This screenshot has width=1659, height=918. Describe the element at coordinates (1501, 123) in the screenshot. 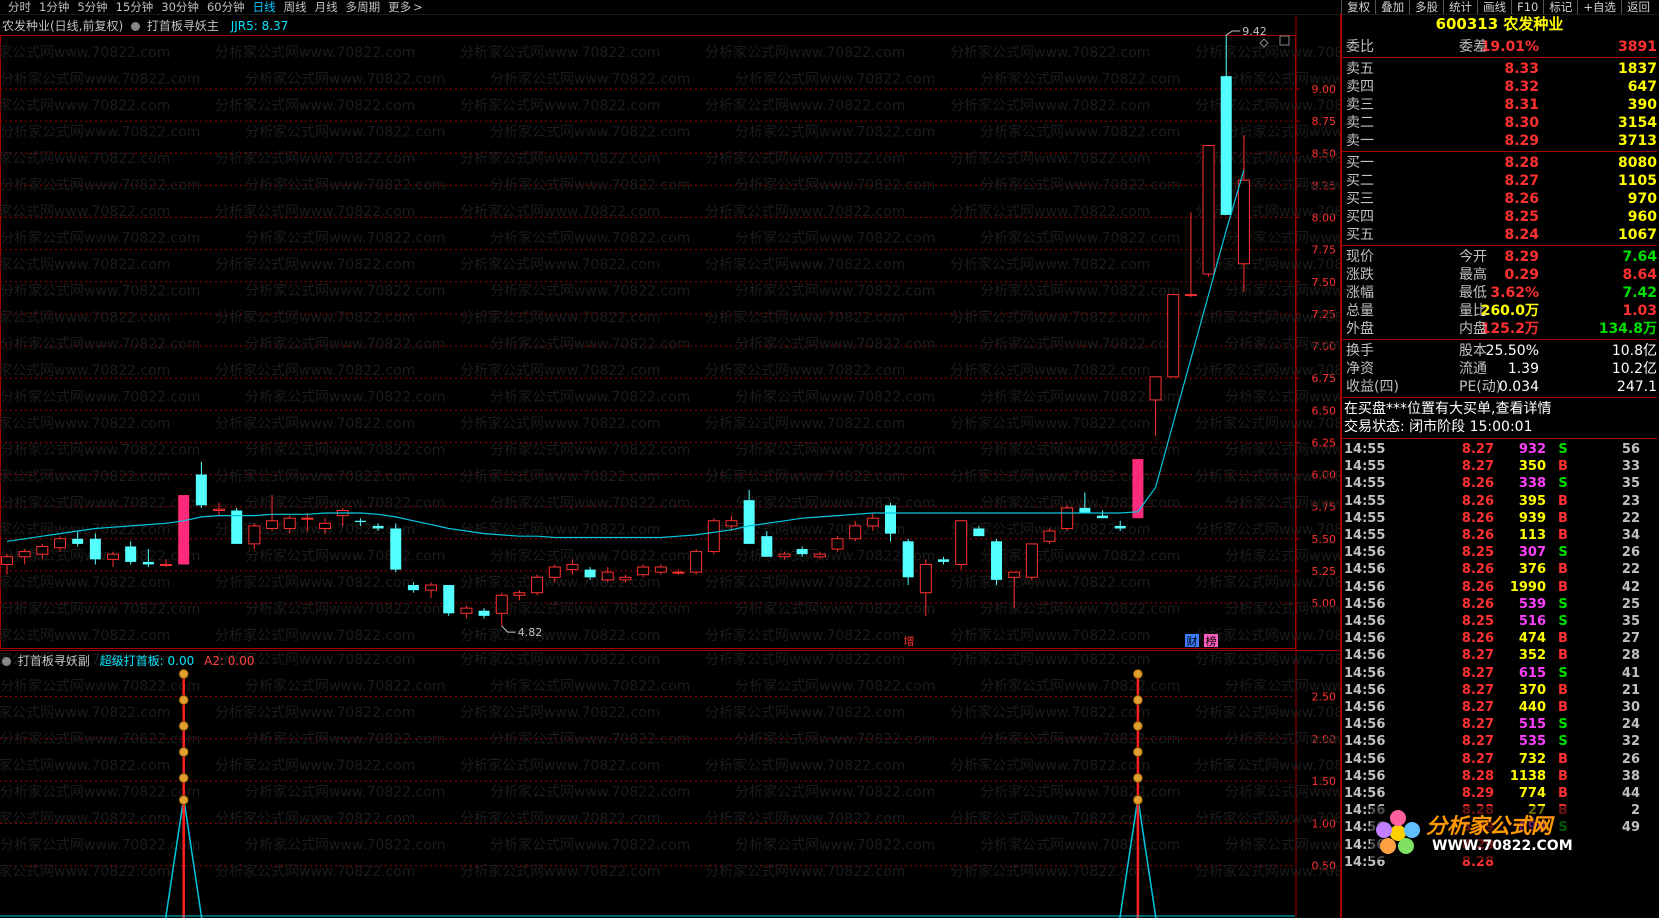

I see `ask-row: 卖二 8.30 3154` at that location.